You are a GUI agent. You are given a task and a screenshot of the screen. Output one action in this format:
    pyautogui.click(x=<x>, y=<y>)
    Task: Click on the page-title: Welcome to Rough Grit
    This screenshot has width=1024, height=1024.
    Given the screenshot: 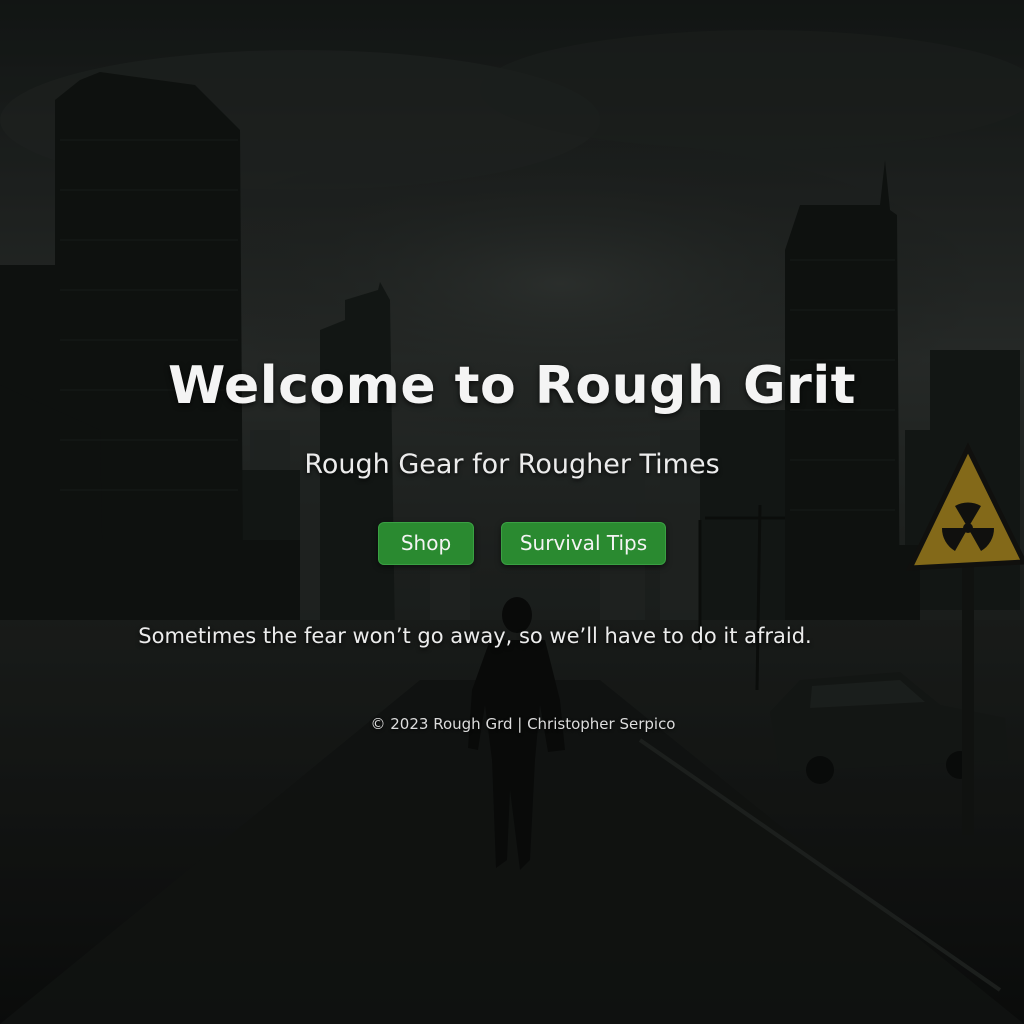 What is the action you would take?
    pyautogui.click(x=512, y=386)
    